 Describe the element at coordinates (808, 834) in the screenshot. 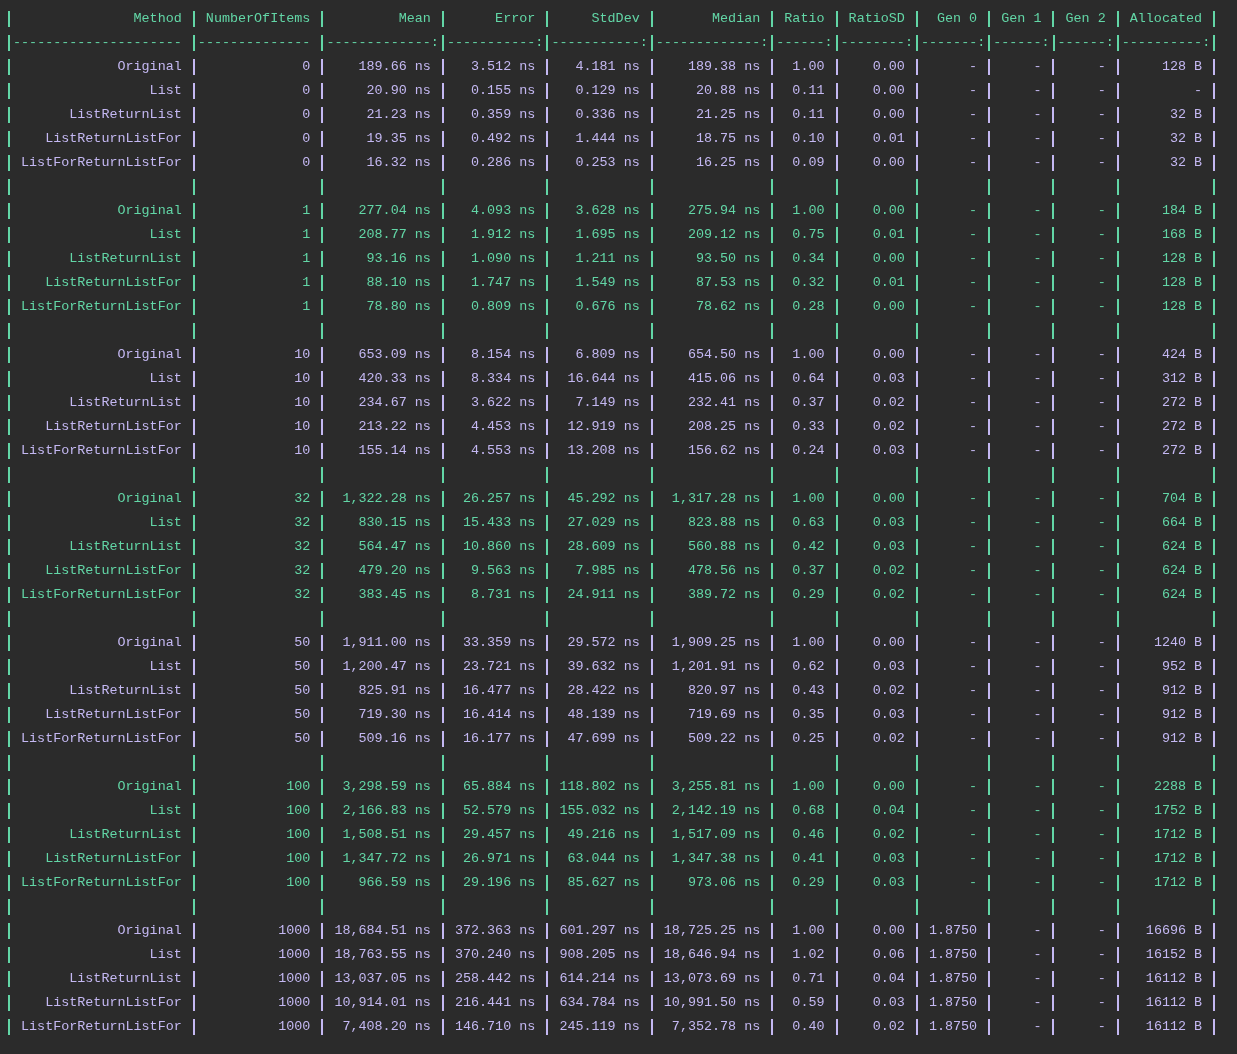

I see `table-cell: 0.46` at that location.